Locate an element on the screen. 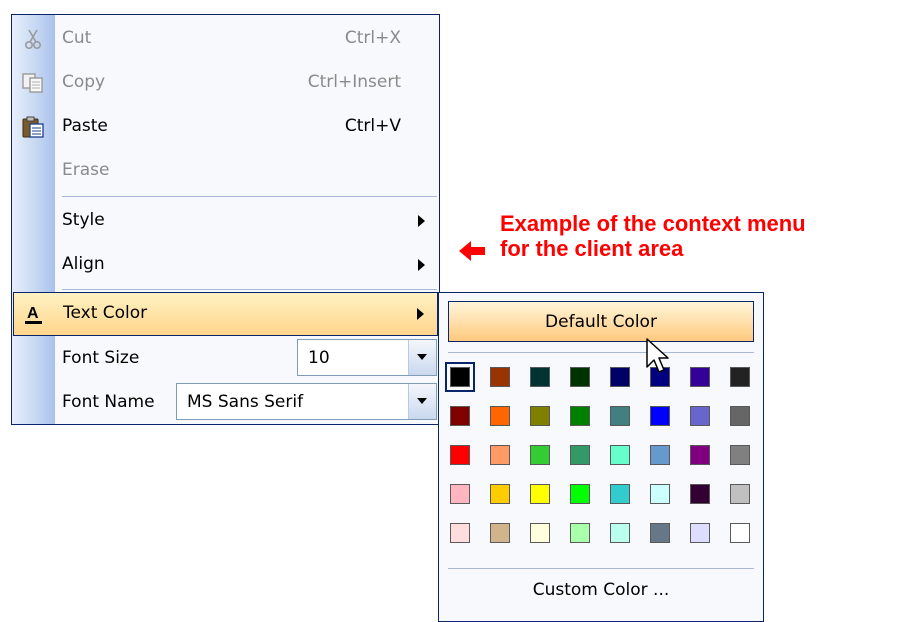 This screenshot has width=920, height=622. text-color-icon: A is located at coordinates (33, 314).